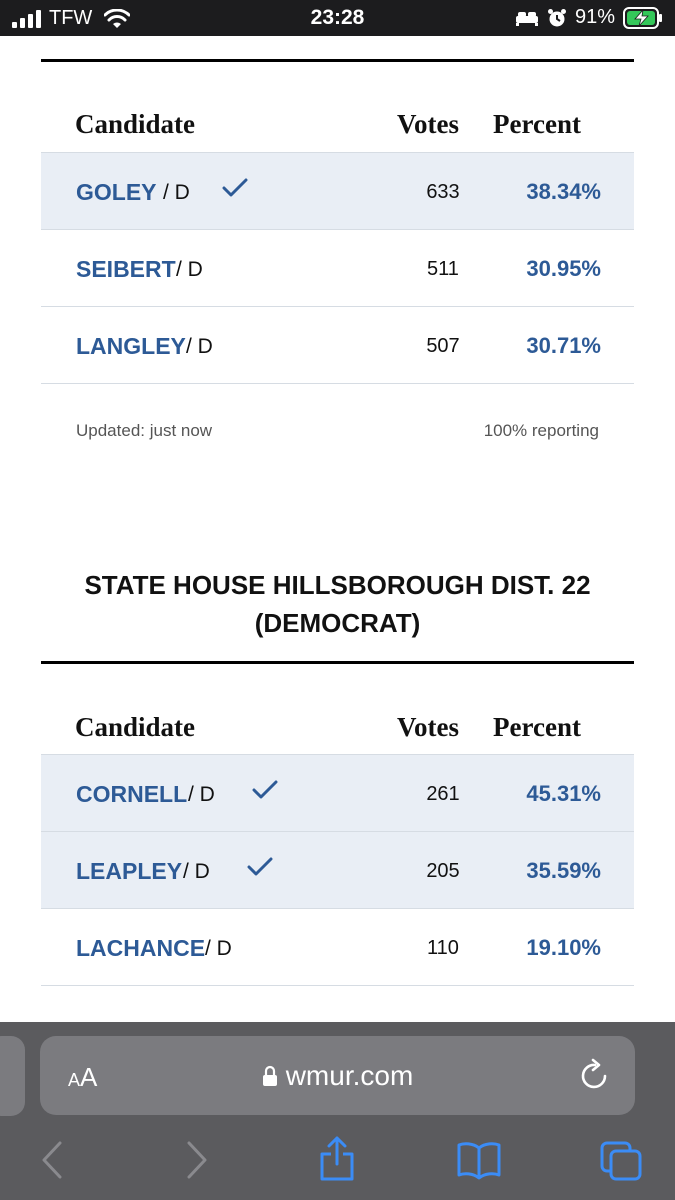  I want to click on share-icon, so click(337, 1158).